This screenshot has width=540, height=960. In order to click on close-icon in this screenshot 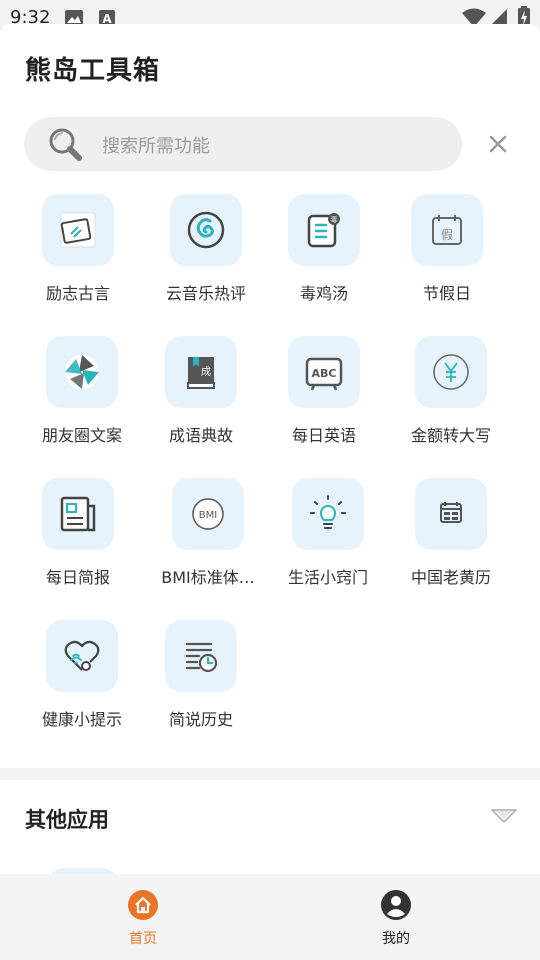, I will do `click(498, 144)`.